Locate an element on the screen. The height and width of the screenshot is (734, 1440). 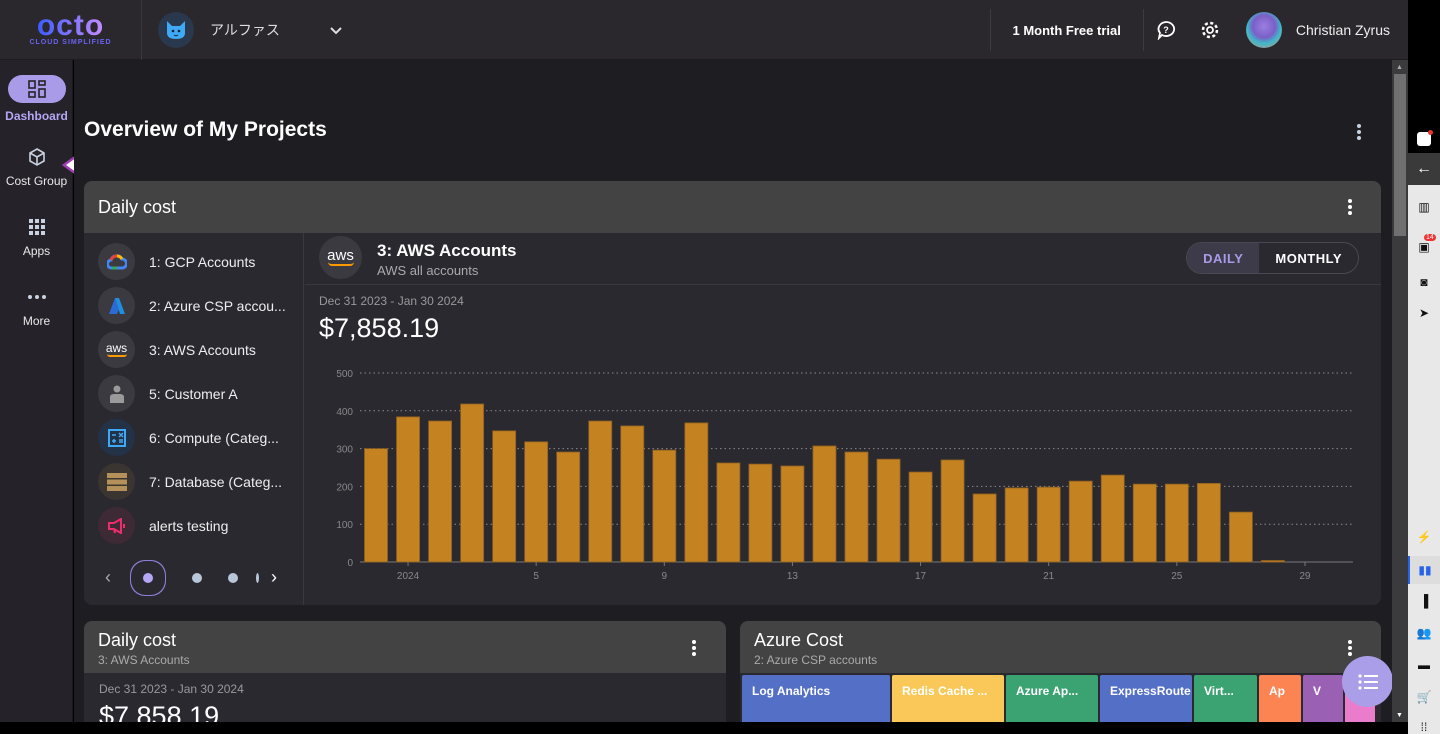
chevron-right-icon: › is located at coordinates (274, 577).